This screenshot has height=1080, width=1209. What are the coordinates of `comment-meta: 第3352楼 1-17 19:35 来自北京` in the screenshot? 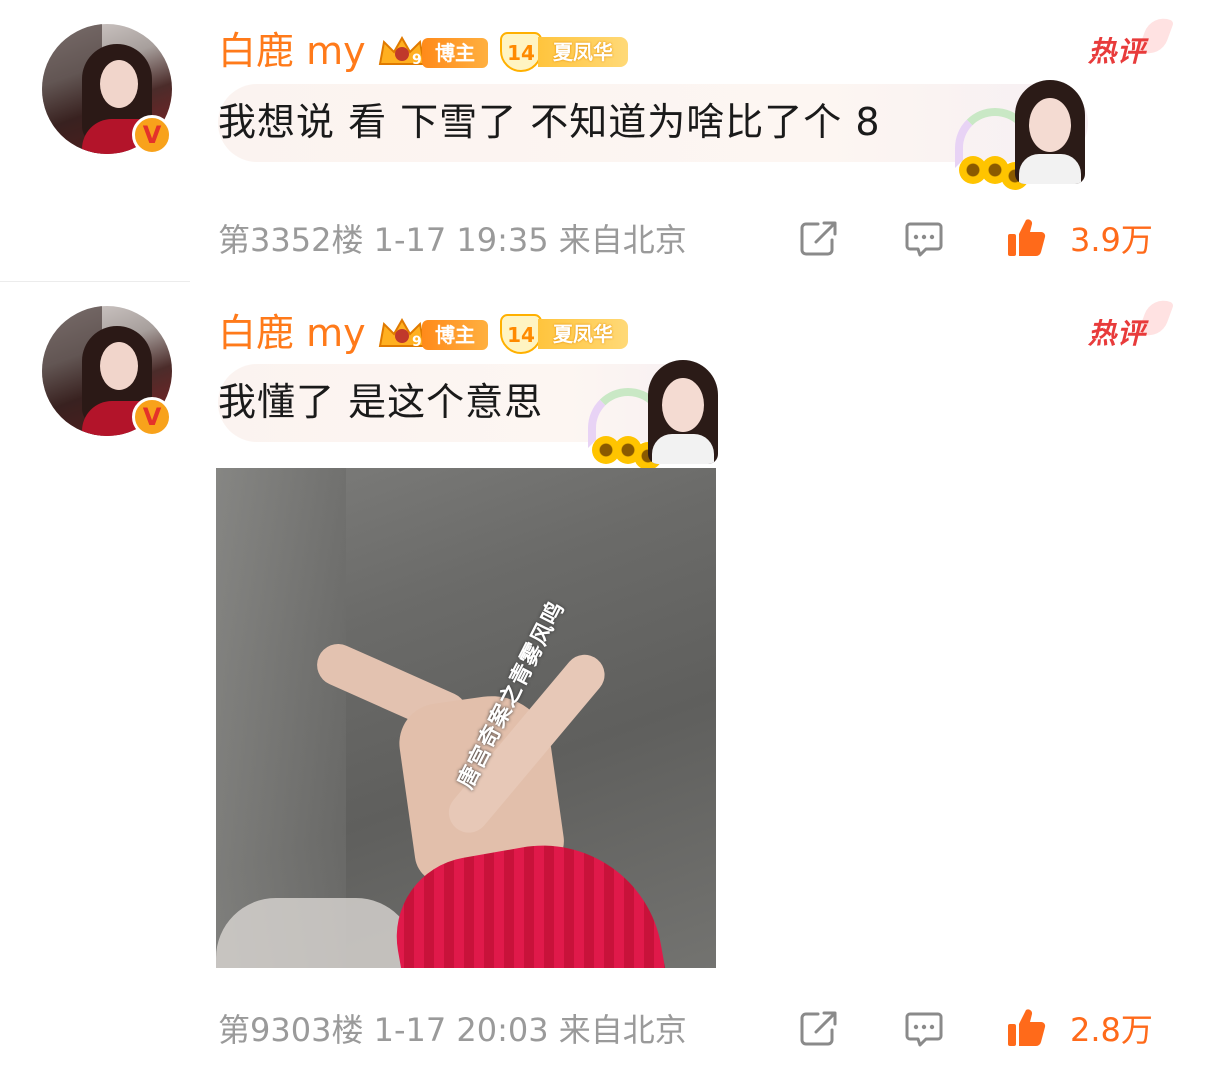 It's located at (452, 240).